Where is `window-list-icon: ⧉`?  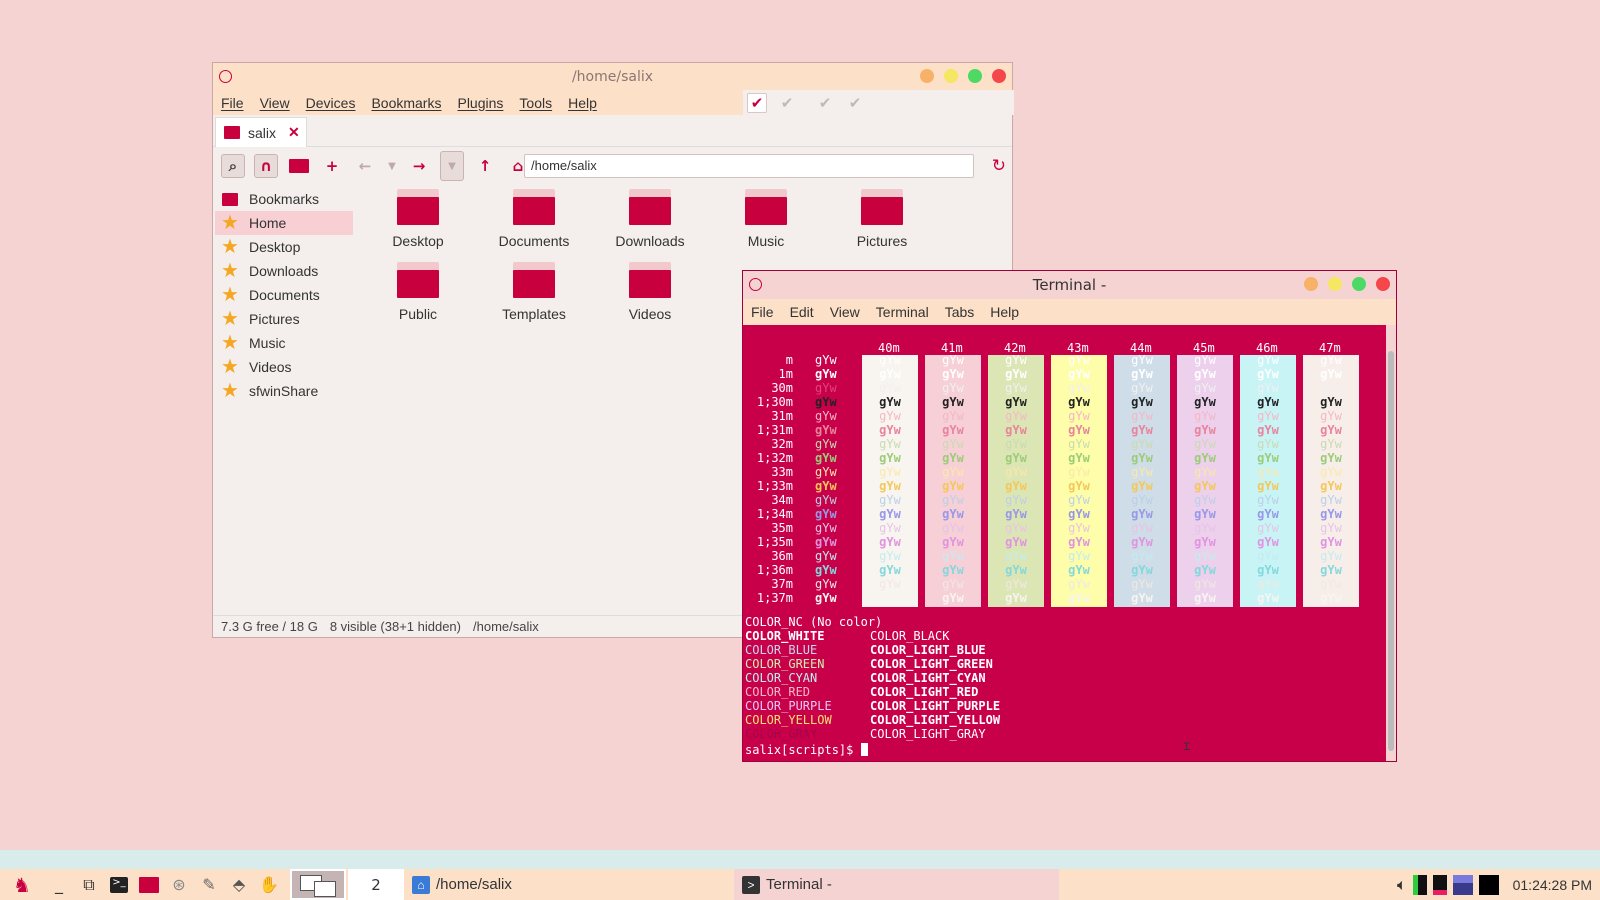
window-list-icon: ⧉ is located at coordinates (89, 885).